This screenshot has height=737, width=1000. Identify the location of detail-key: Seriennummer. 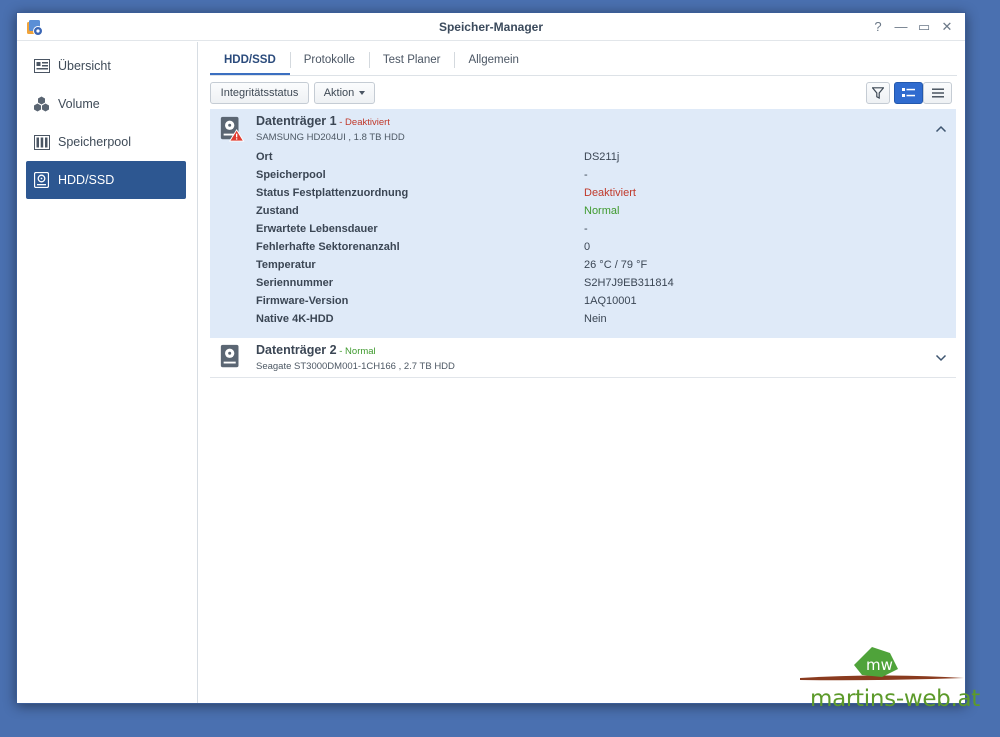
(295, 283).